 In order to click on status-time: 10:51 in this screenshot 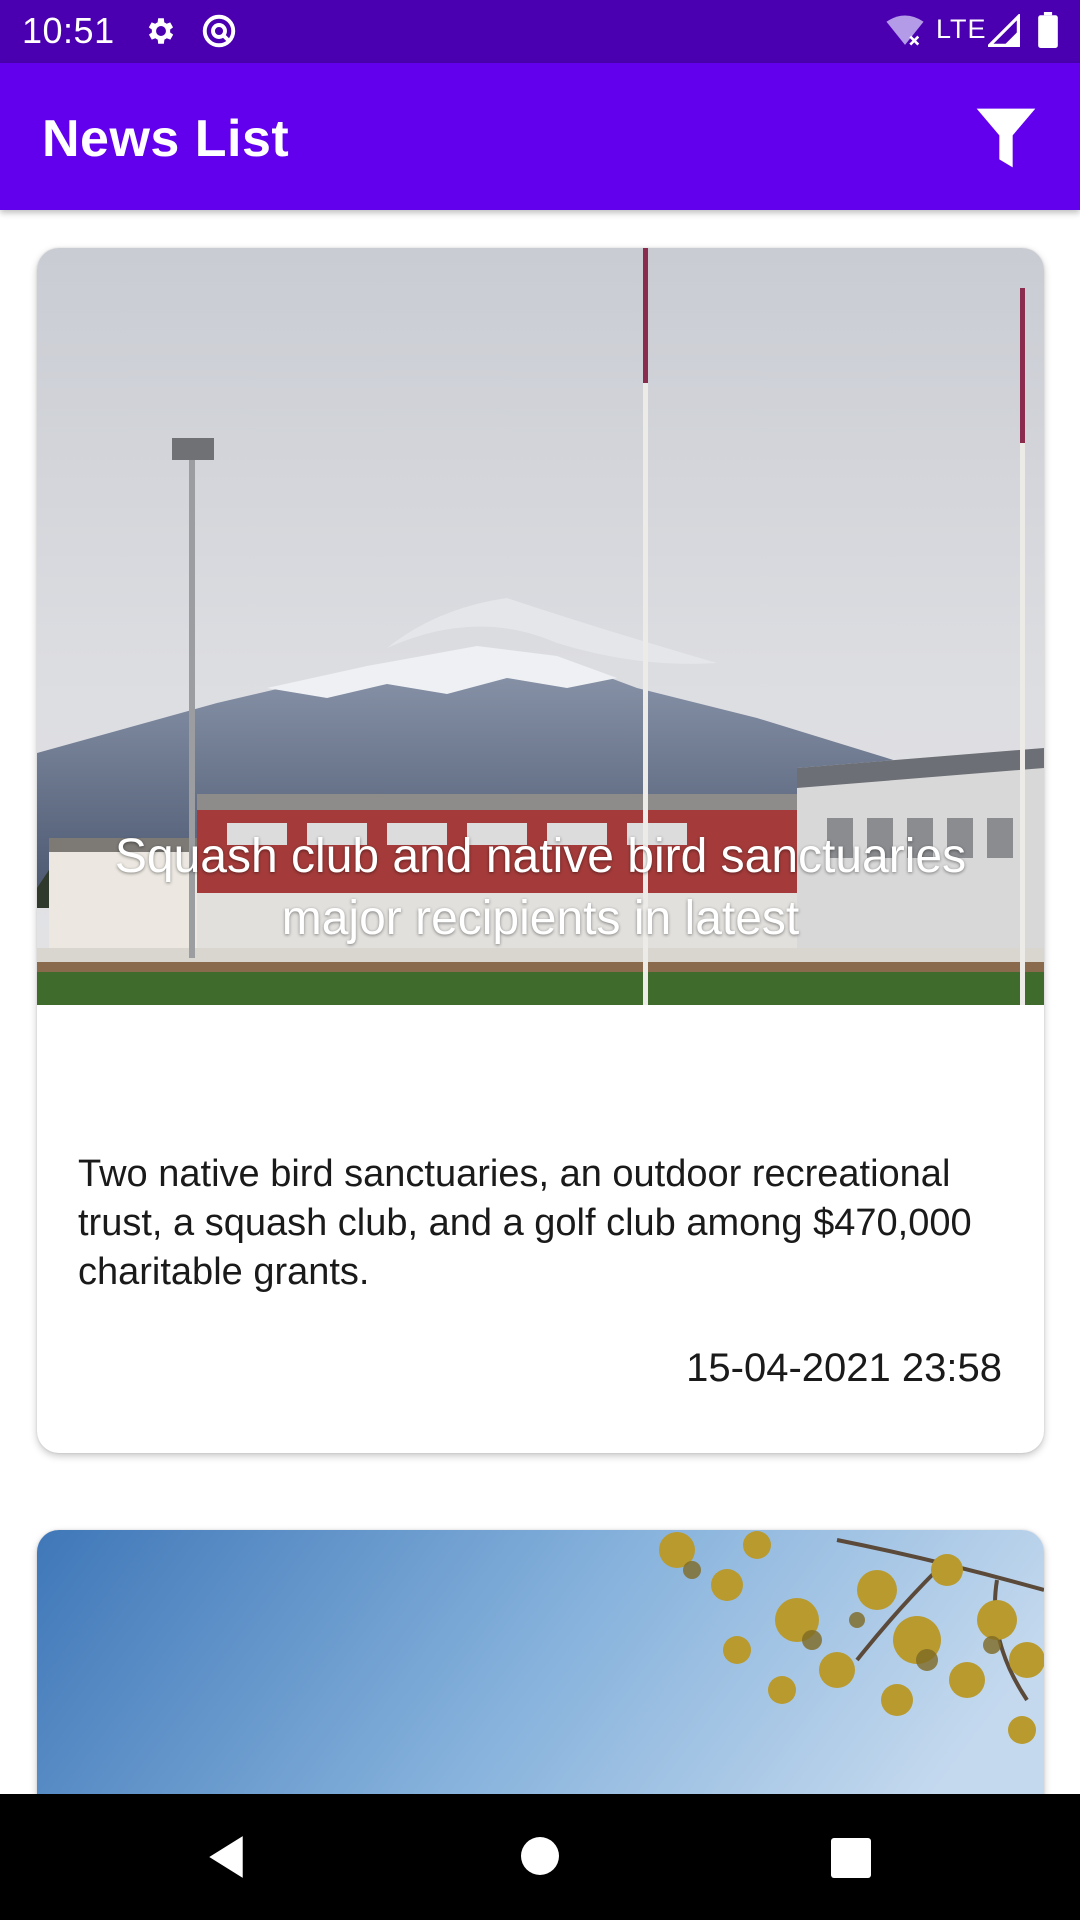, I will do `click(68, 30)`.